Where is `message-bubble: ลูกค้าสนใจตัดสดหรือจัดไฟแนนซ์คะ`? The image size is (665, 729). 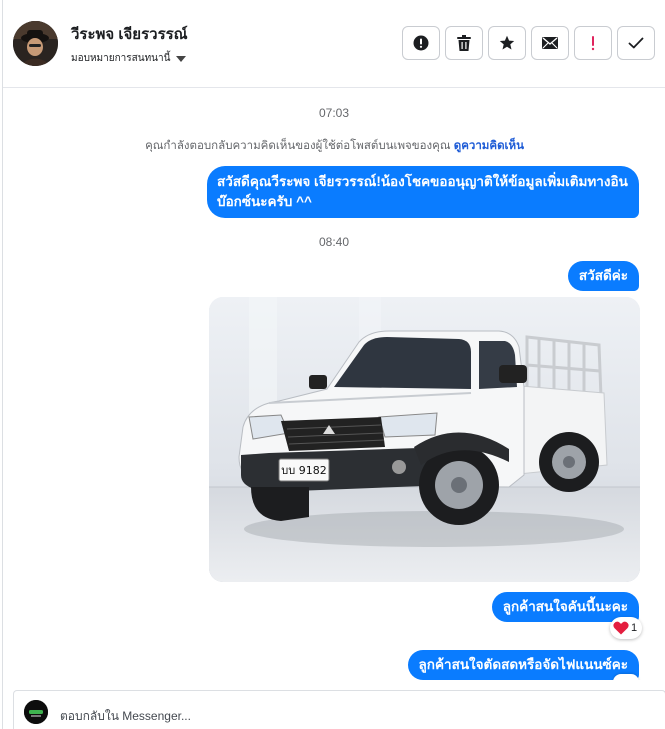 message-bubble: ลูกค้าสนใจตัดสดหรือจัดไฟแนนซ์คะ is located at coordinates (523, 665).